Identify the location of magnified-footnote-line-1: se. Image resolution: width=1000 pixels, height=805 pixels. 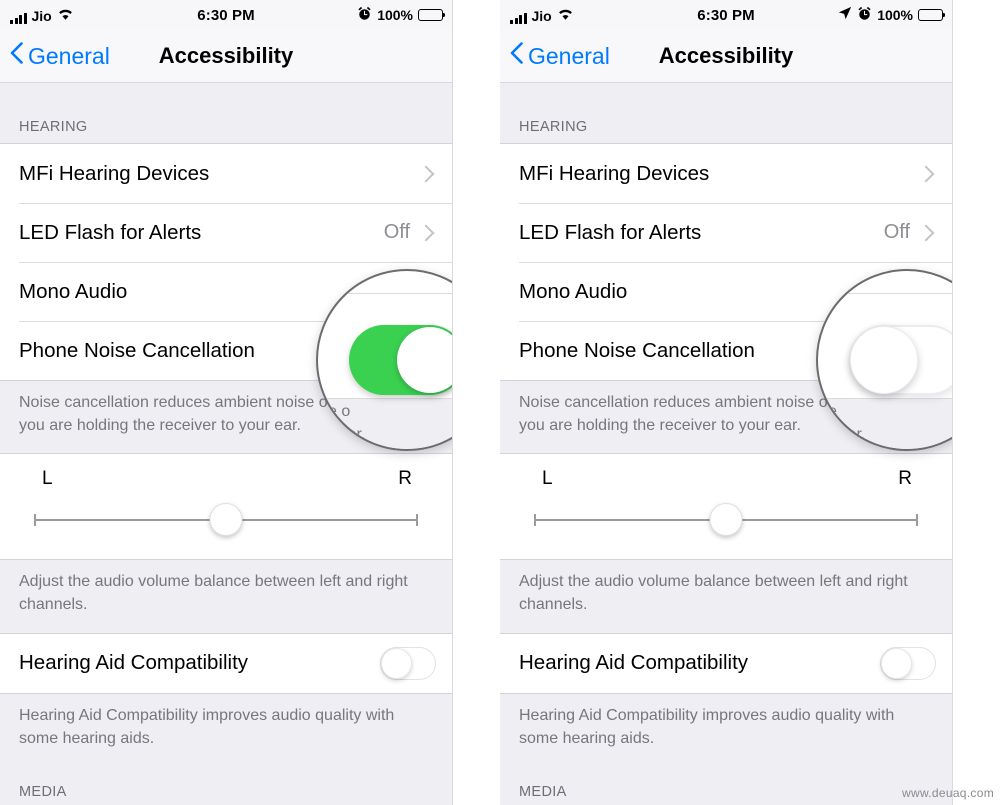
(828, 411).